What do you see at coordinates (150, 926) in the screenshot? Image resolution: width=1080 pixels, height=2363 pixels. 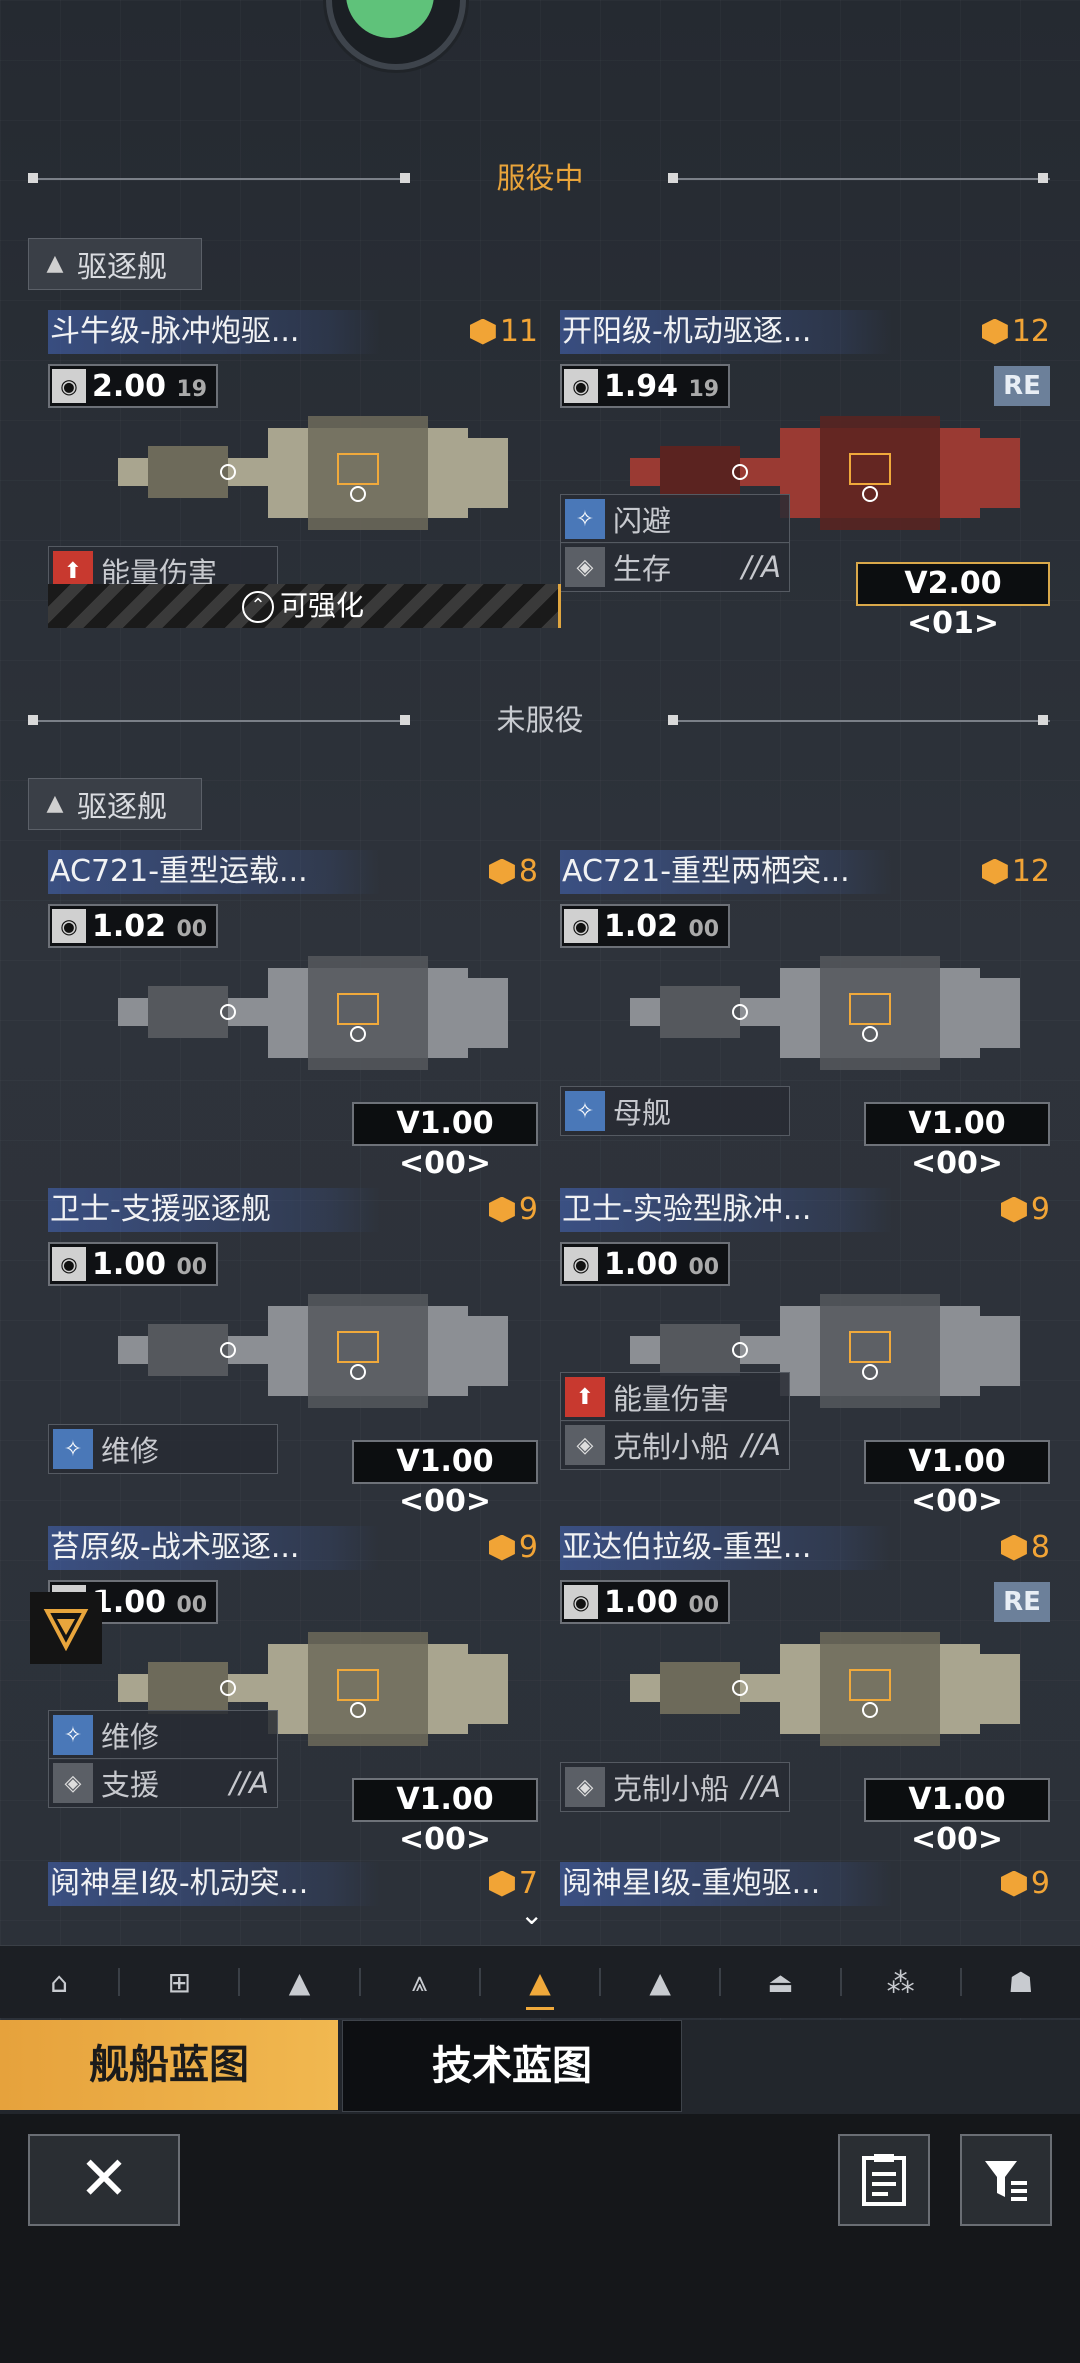 I see `version-value: 1.02 00` at bounding box center [150, 926].